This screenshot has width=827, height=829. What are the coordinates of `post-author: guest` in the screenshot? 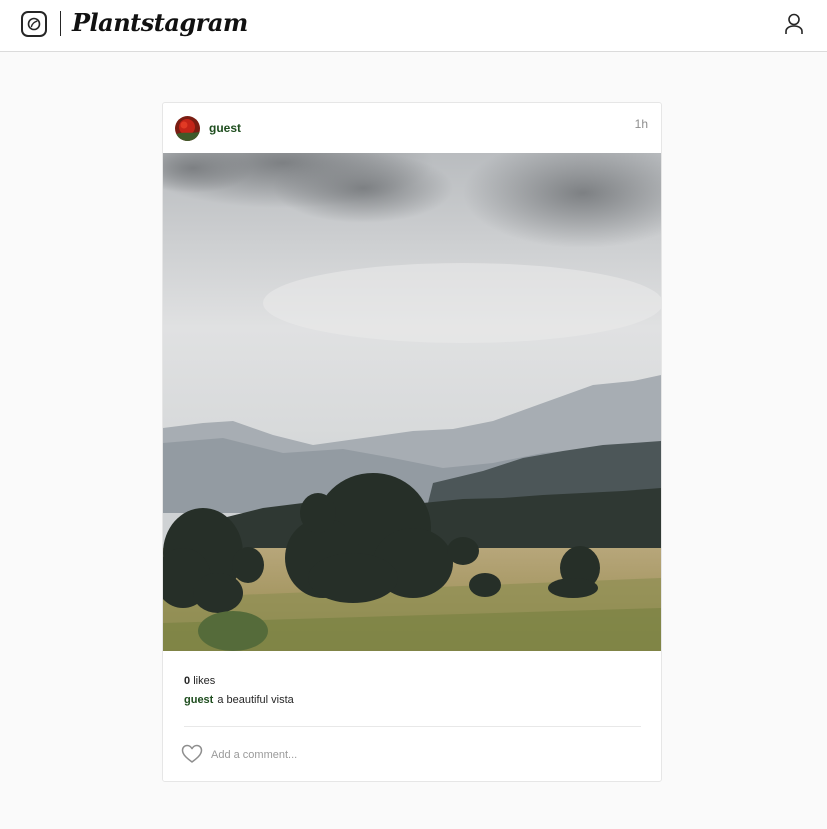 It's located at (225, 128).